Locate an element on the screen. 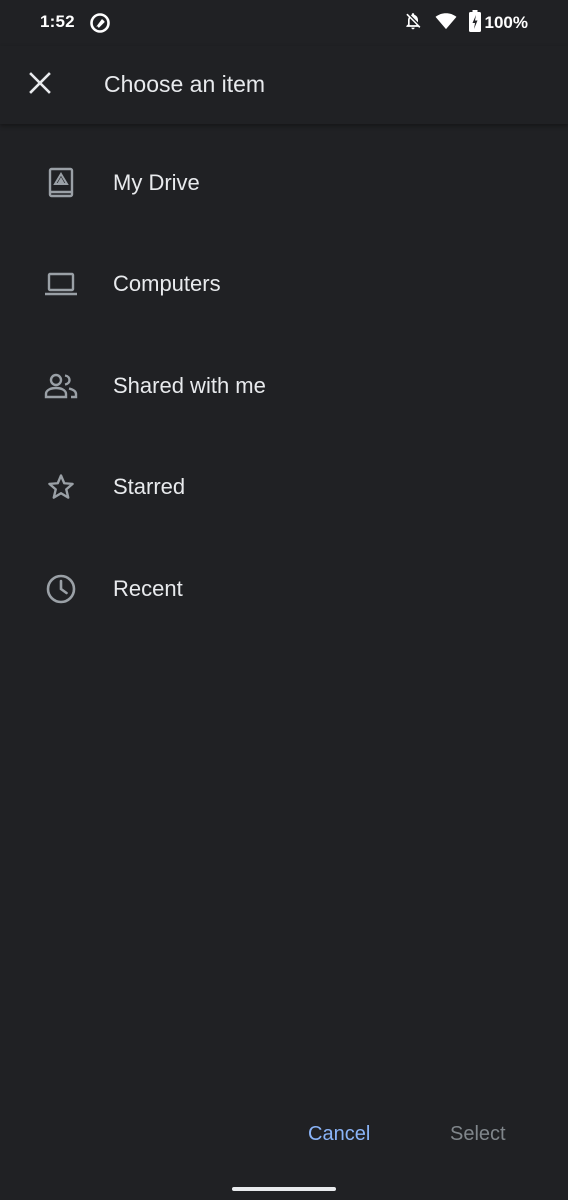 The height and width of the screenshot is (1200, 568). status-bar: 1:52 100% is located at coordinates (284, 23).